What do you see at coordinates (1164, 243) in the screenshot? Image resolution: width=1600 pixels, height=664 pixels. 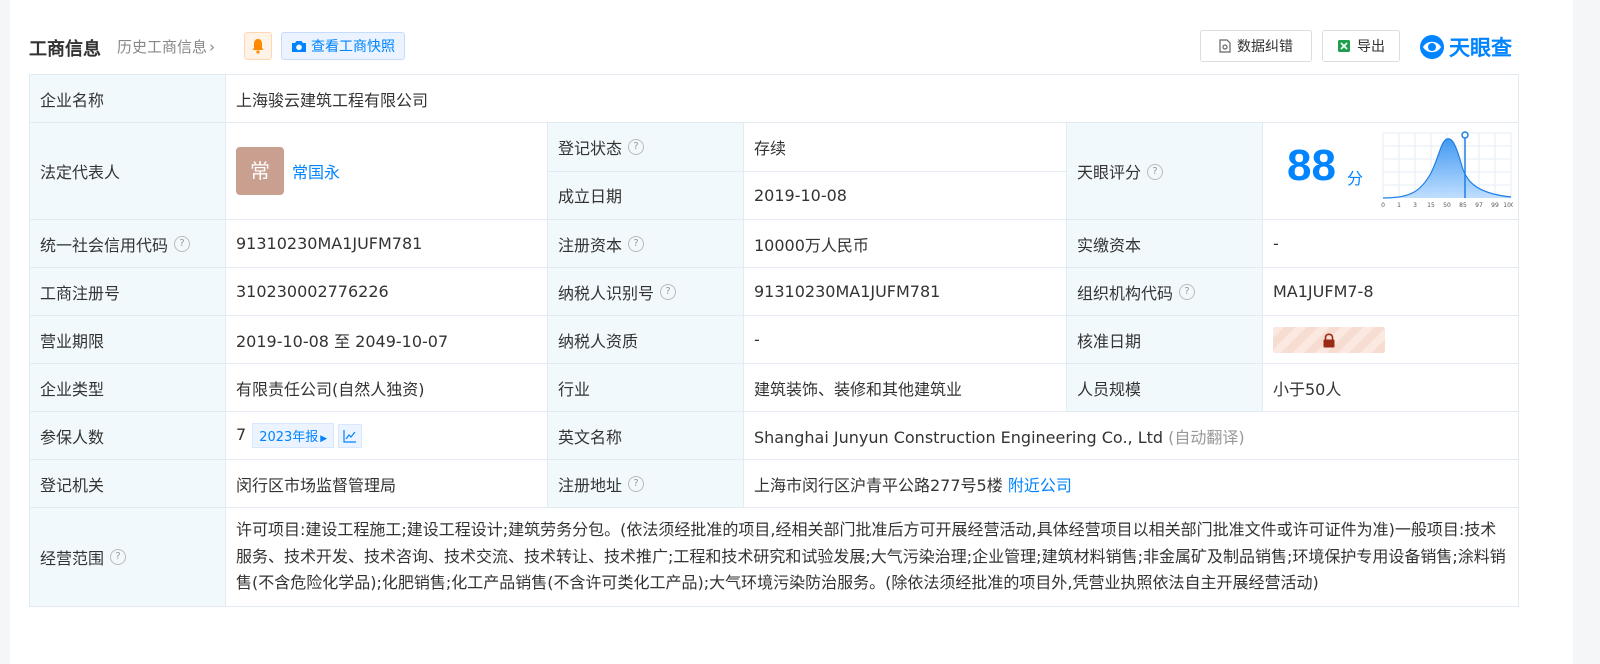 I see `paid-capital-label: 实缴资本` at bounding box center [1164, 243].